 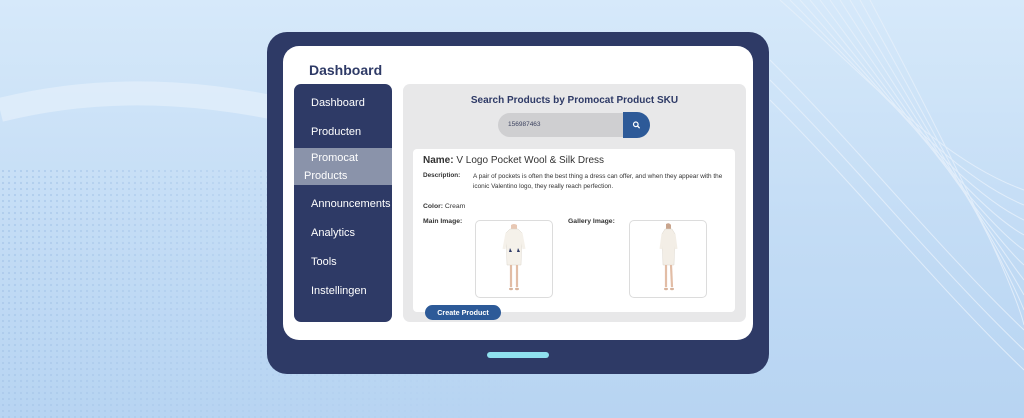 I want to click on sidebar-item-label: Tools, so click(x=324, y=262).